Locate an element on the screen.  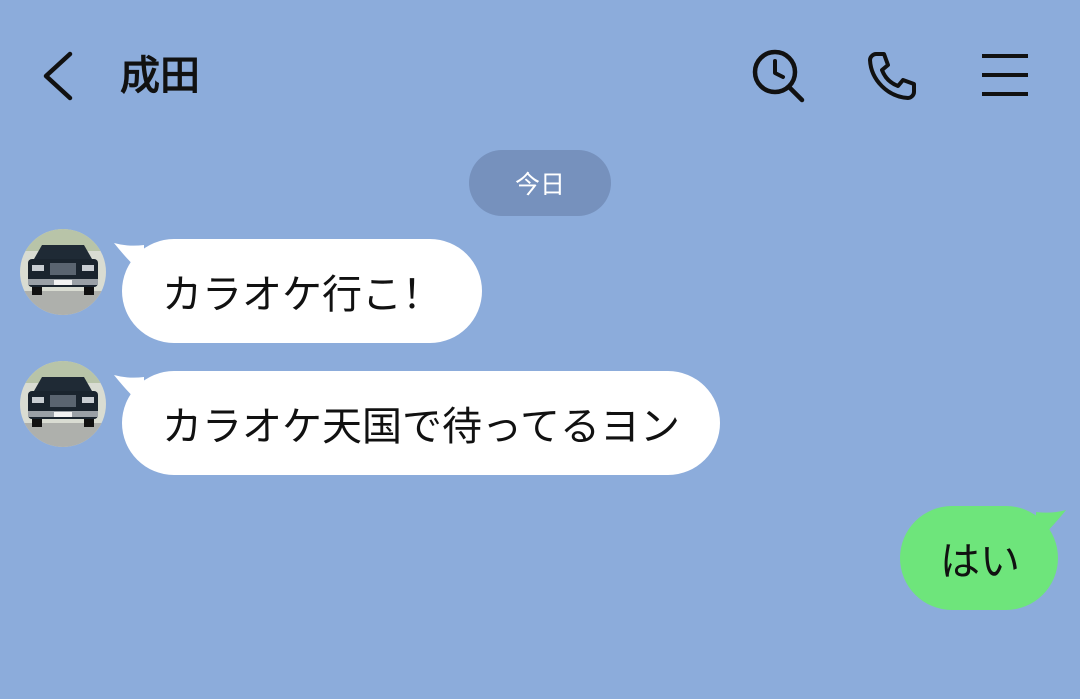
contact-name: 成田 is located at coordinates (160, 76).